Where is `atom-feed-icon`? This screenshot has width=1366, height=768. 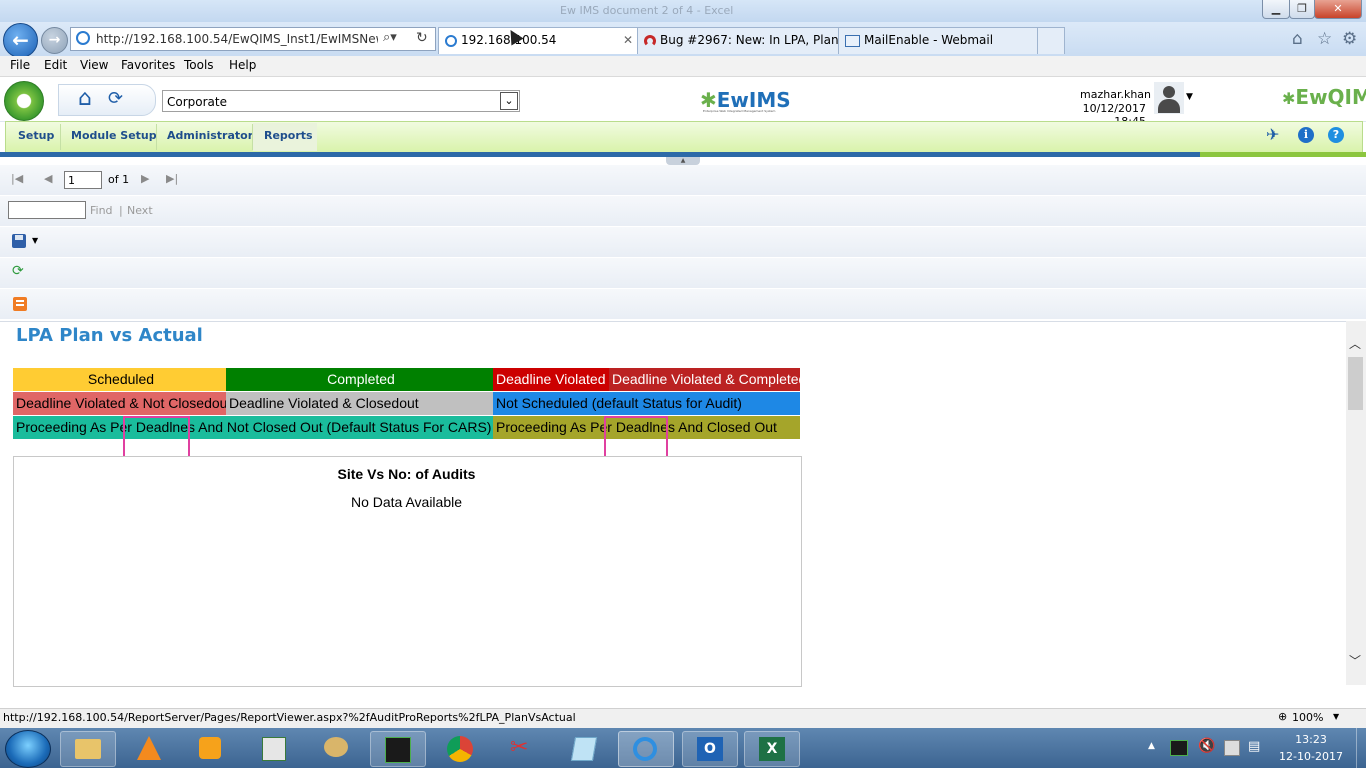
atom-feed-icon is located at coordinates (20, 304).